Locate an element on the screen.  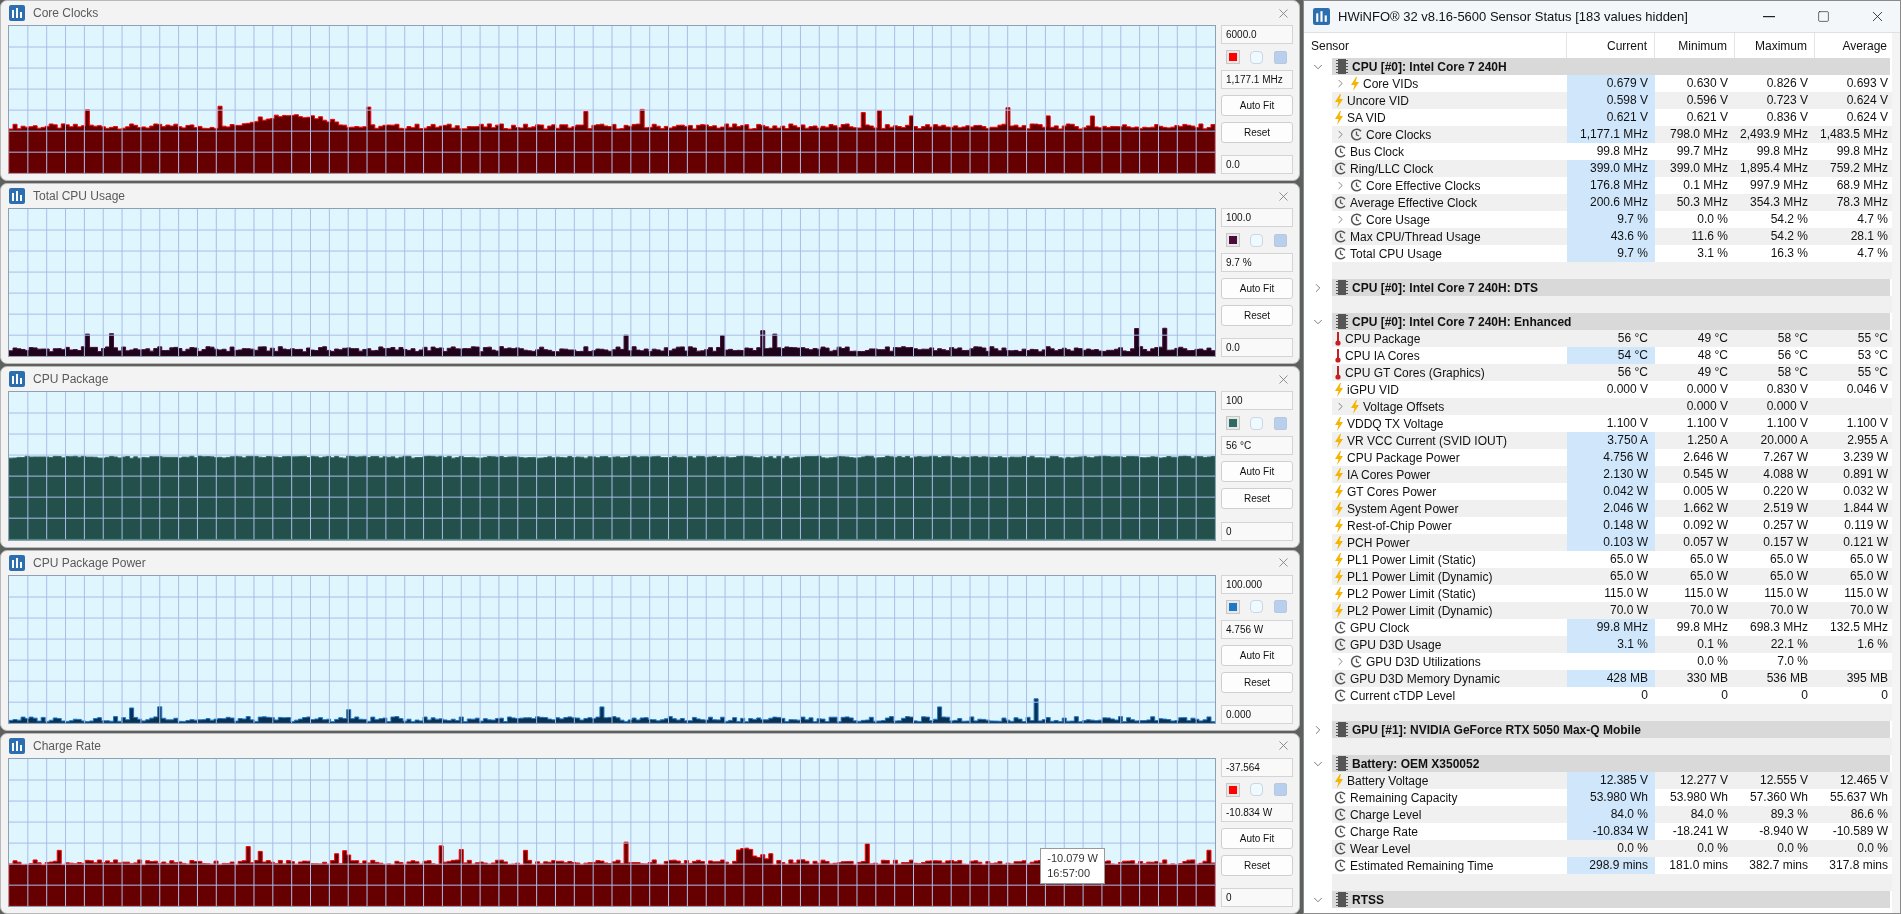
sensor-name: Core VIDs is located at coordinates (1391, 83).